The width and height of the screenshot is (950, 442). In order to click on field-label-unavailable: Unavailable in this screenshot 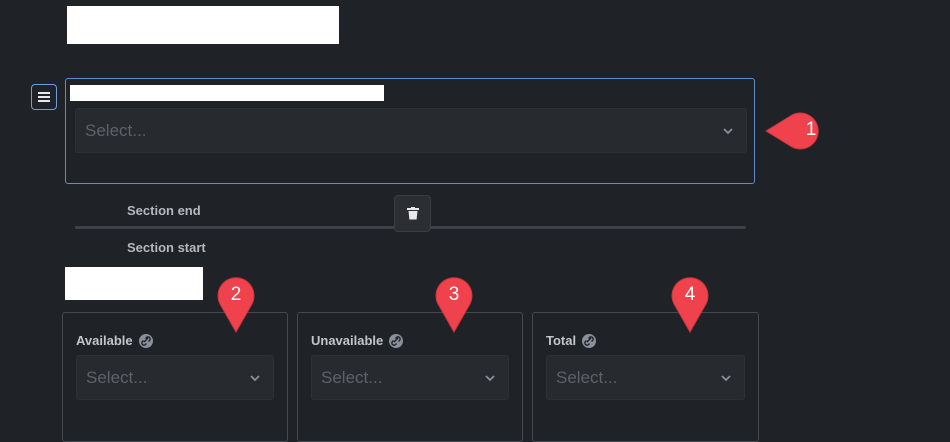, I will do `click(357, 340)`.